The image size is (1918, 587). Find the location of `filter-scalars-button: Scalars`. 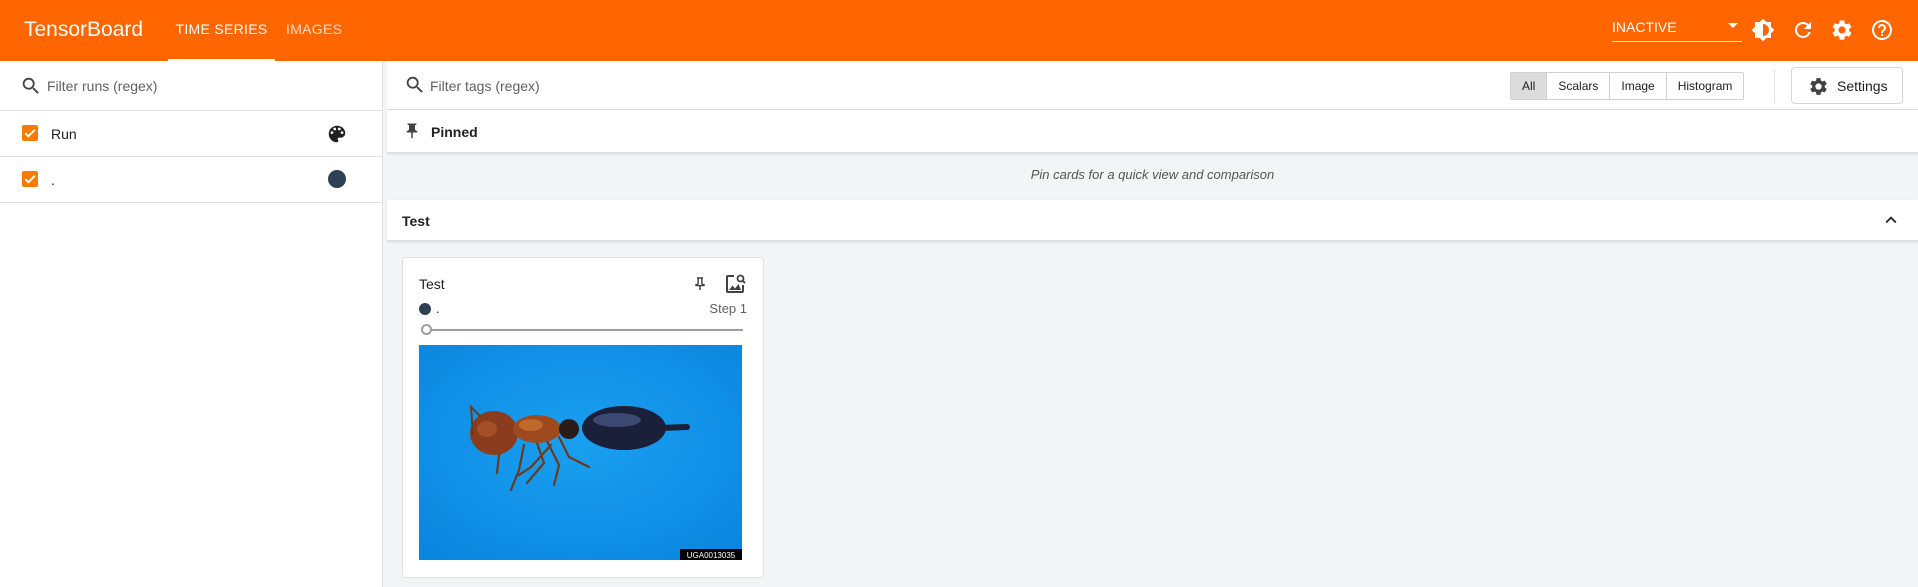

filter-scalars-button: Scalars is located at coordinates (1579, 86).